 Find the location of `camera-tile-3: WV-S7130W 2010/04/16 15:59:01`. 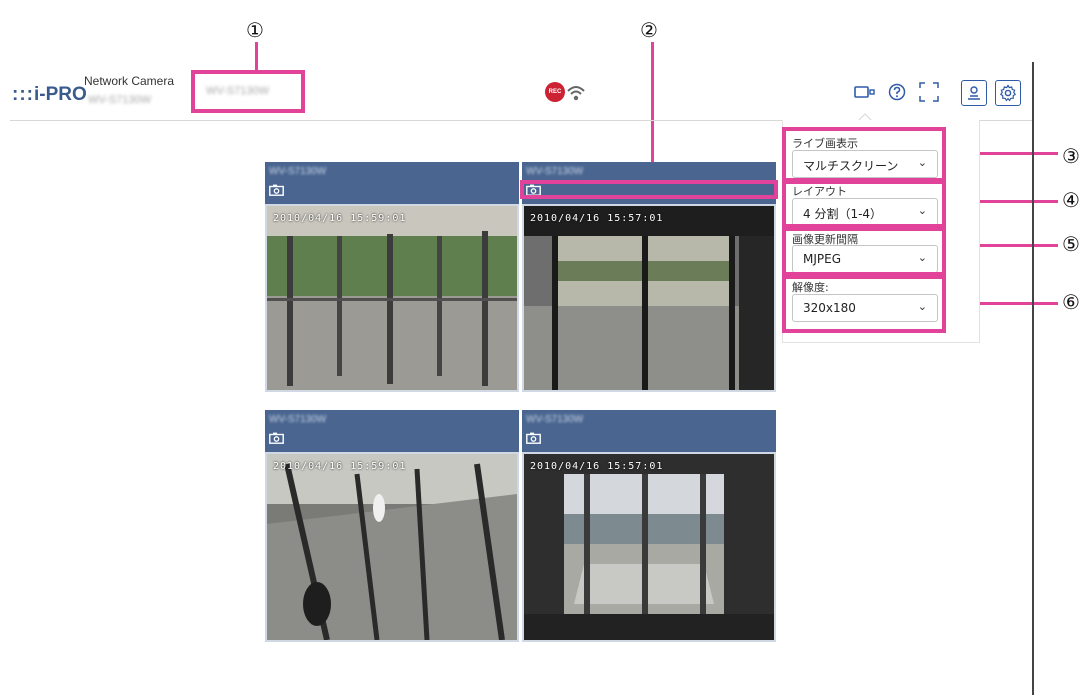

camera-tile-3: WV-S7130W 2010/04/16 15:59:01 is located at coordinates (392, 526).